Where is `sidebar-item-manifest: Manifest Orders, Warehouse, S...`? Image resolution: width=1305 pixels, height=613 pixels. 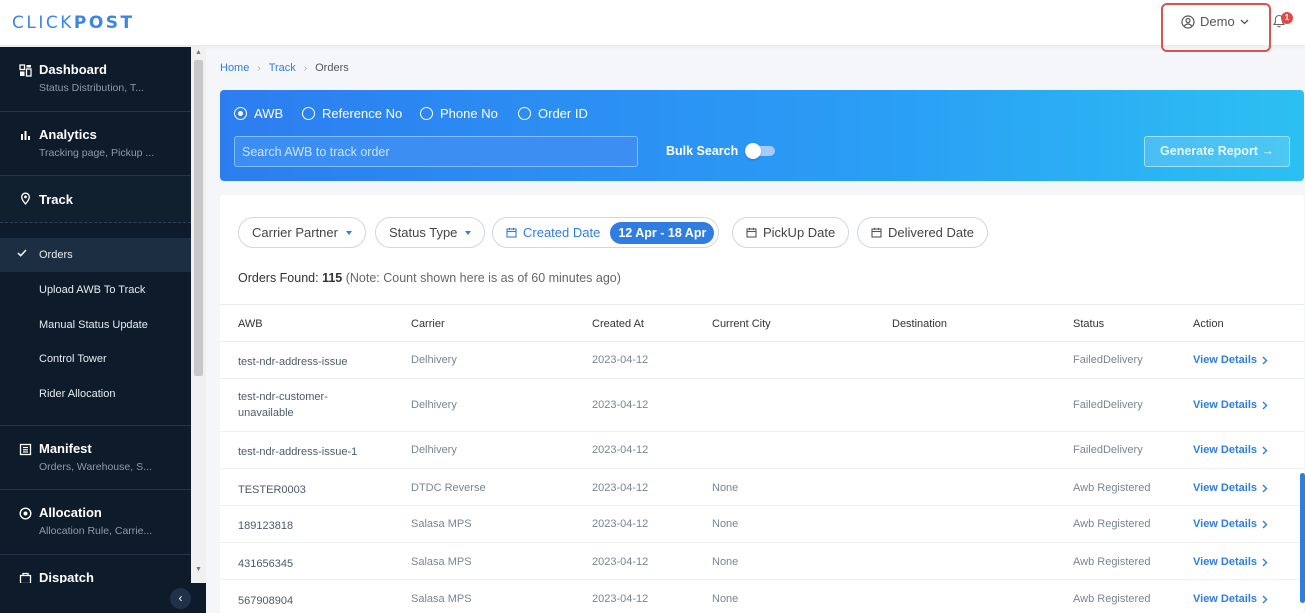
sidebar-item-manifest: Manifest Orders, Warehouse, S... is located at coordinates (95, 457).